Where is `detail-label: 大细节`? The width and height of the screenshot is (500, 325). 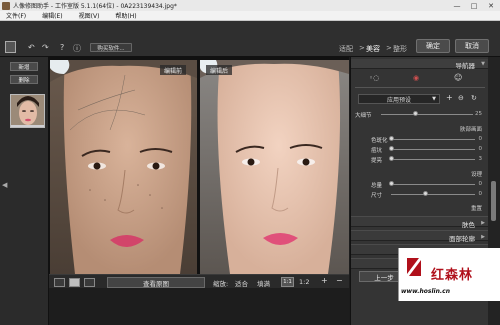
detail-label: 大细节 is located at coordinates (363, 116).